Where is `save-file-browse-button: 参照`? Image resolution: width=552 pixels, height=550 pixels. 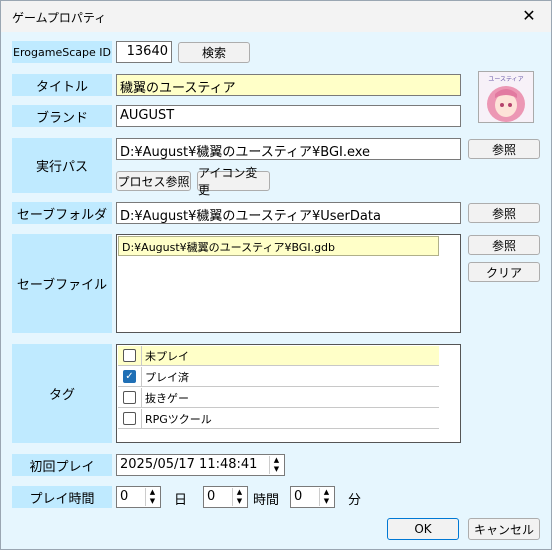 save-file-browse-button: 参照 is located at coordinates (504, 245).